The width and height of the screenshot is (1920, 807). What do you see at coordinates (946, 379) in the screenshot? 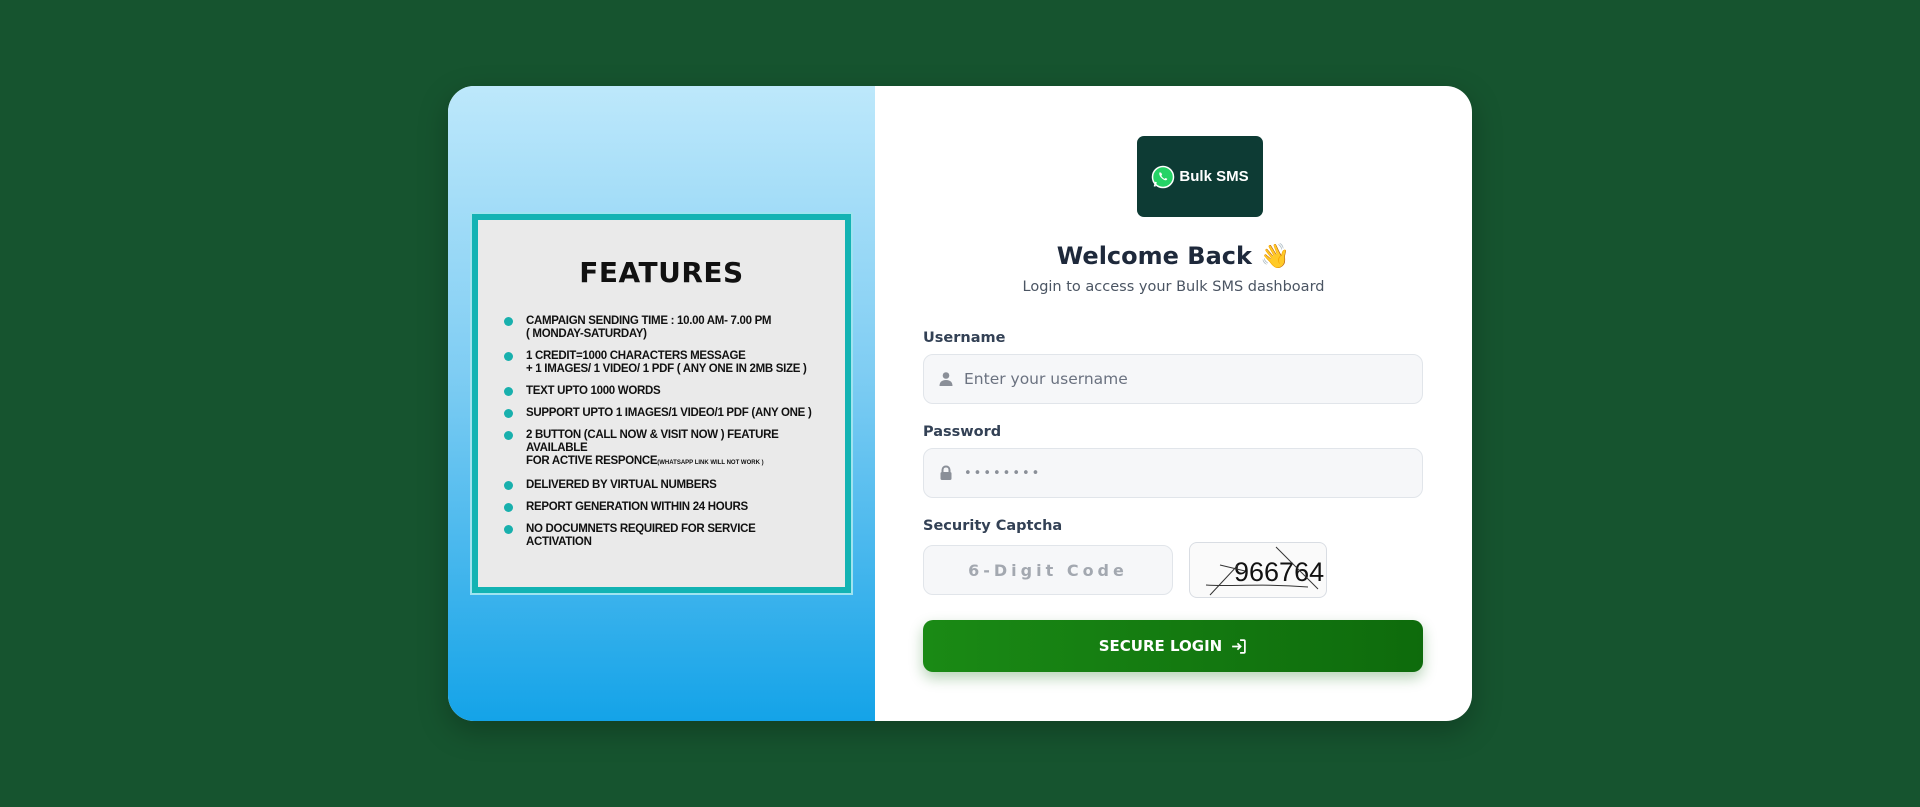
I see `user-icon` at bounding box center [946, 379].